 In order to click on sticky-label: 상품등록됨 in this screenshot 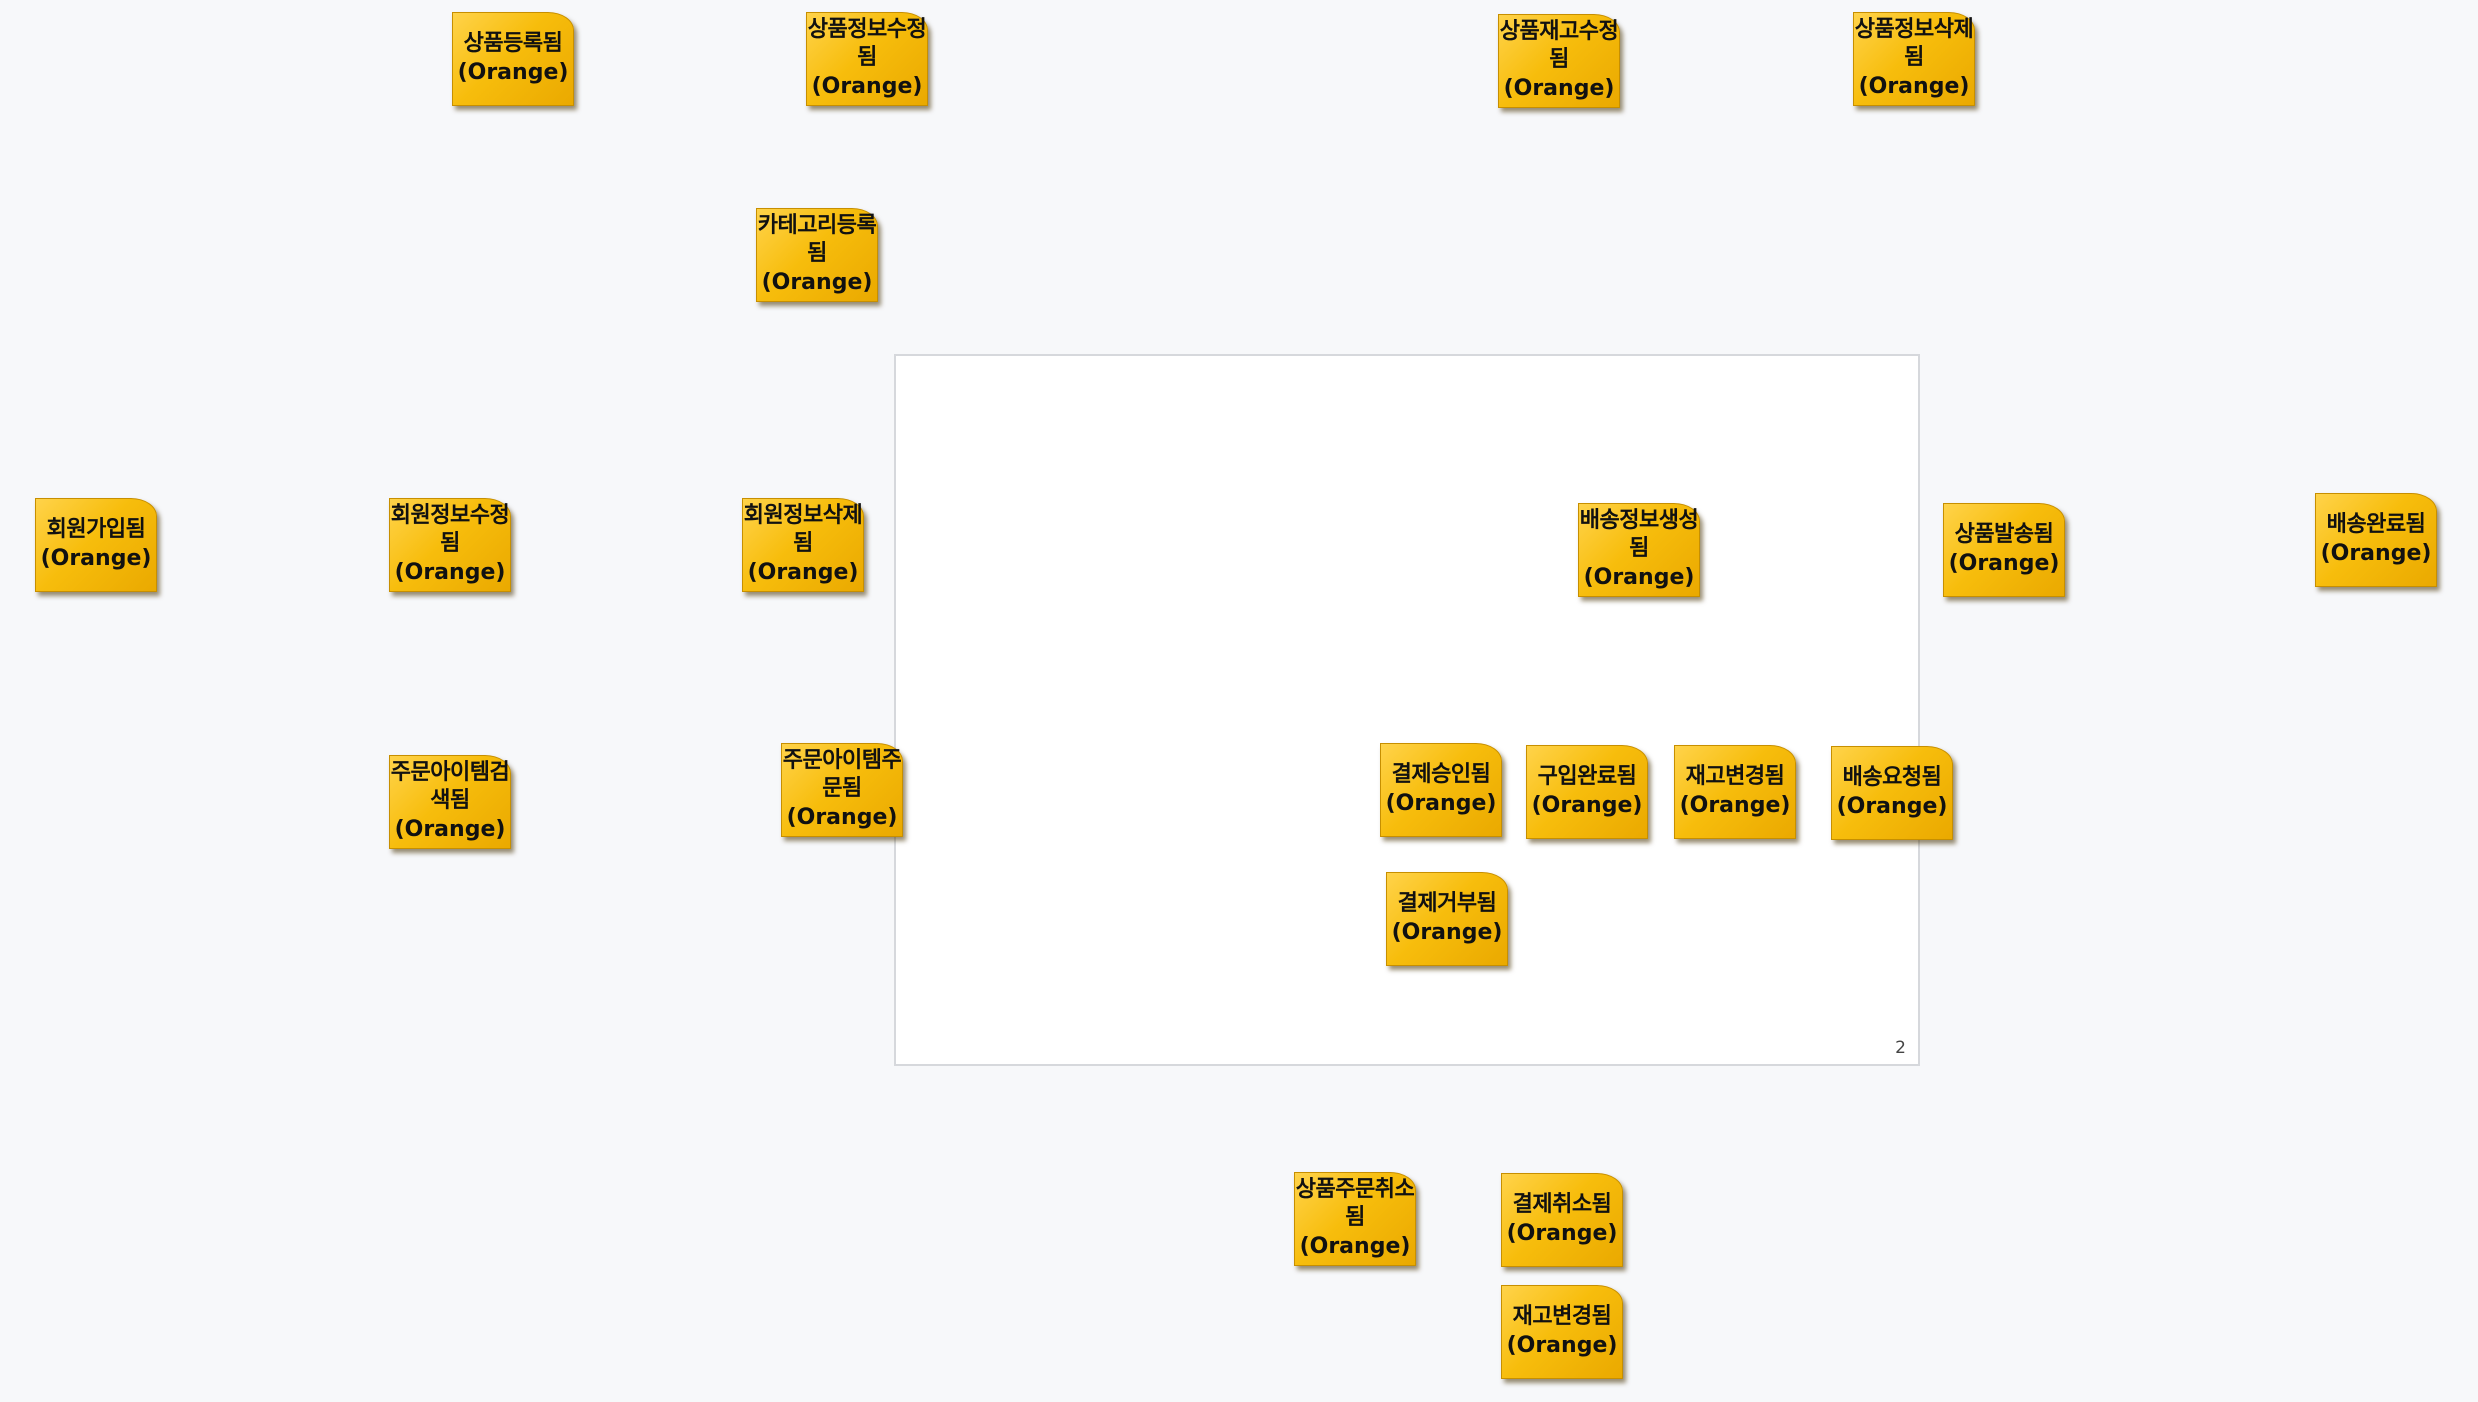, I will do `click(513, 43)`.